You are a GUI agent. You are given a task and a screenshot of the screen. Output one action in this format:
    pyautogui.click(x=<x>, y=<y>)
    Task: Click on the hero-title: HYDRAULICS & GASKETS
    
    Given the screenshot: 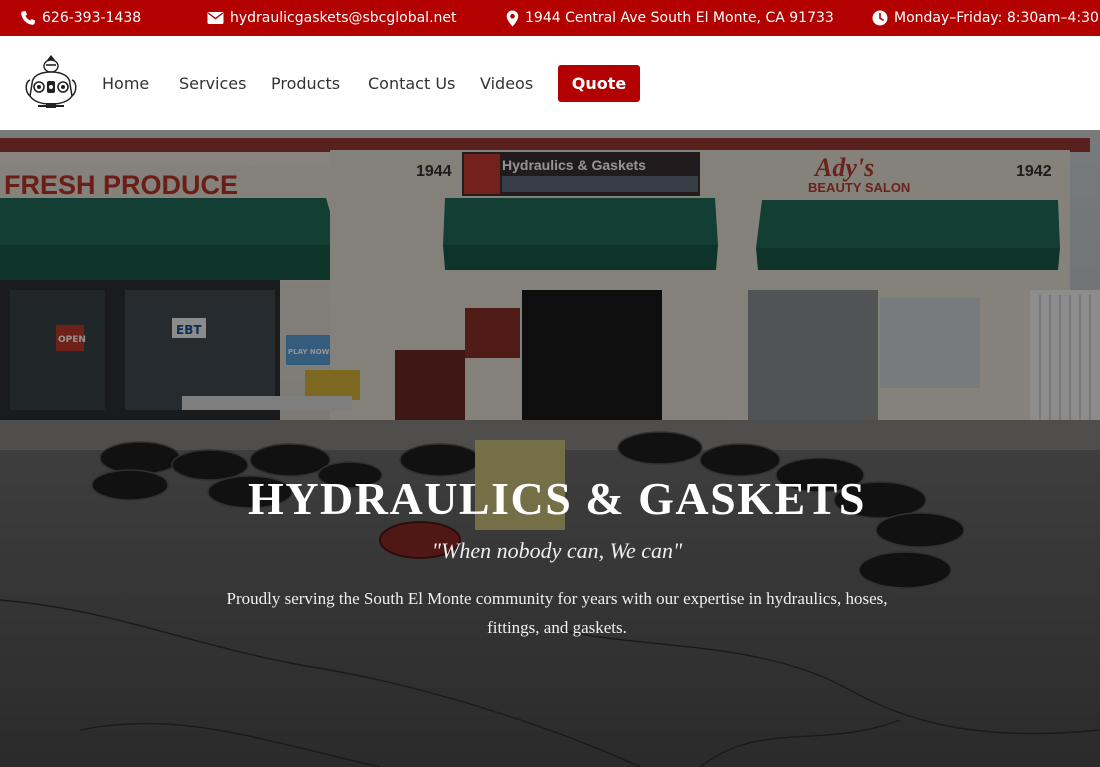 What is the action you would take?
    pyautogui.click(x=557, y=498)
    